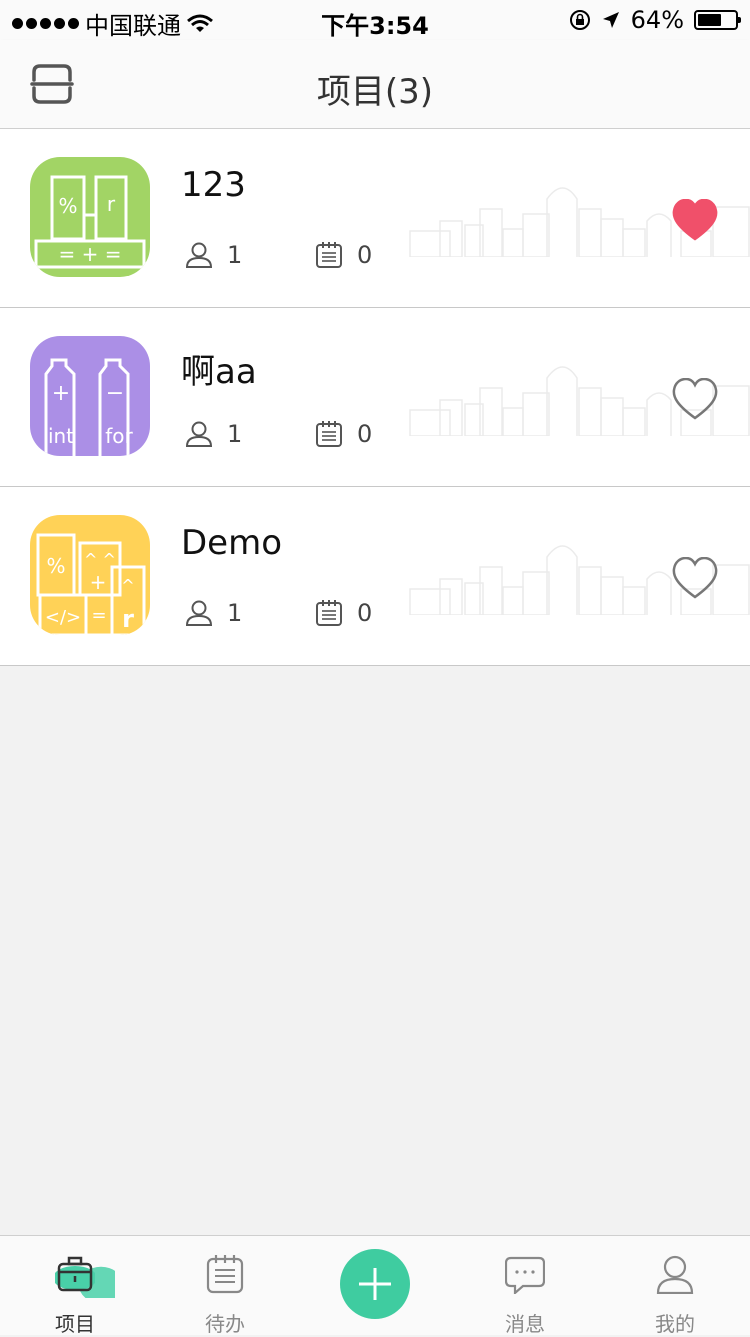 The height and width of the screenshot is (1337, 750). I want to click on tab-label: 项目, so click(75, 1324).